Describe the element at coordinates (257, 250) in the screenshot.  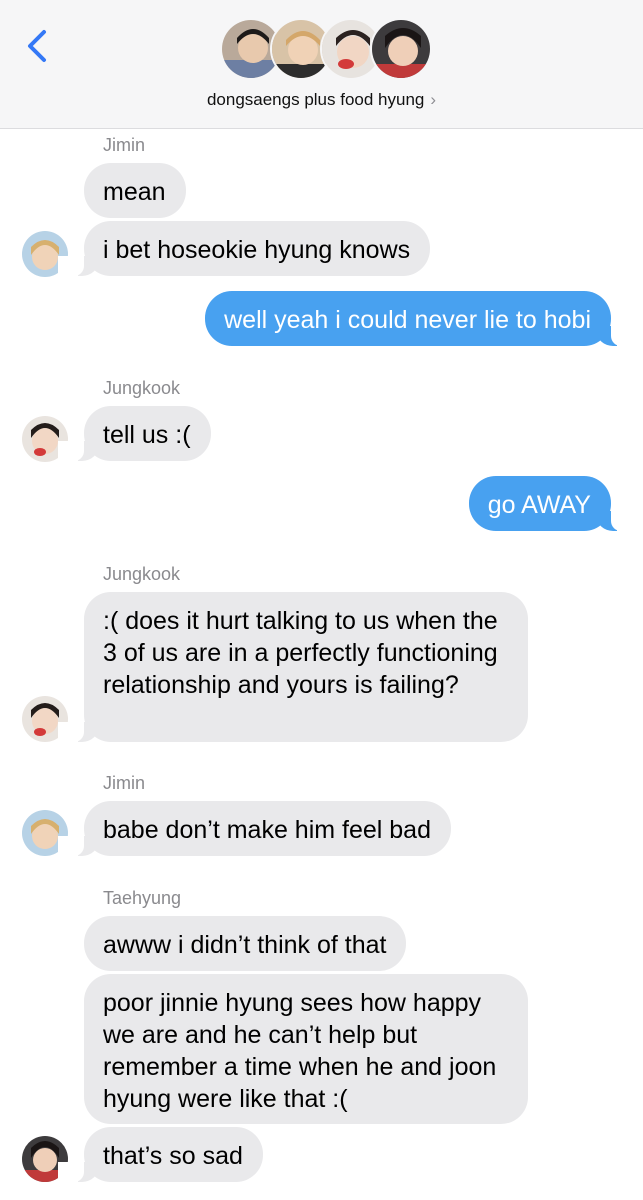
I see `message-text: i bet hoseokie hyung knows` at that location.